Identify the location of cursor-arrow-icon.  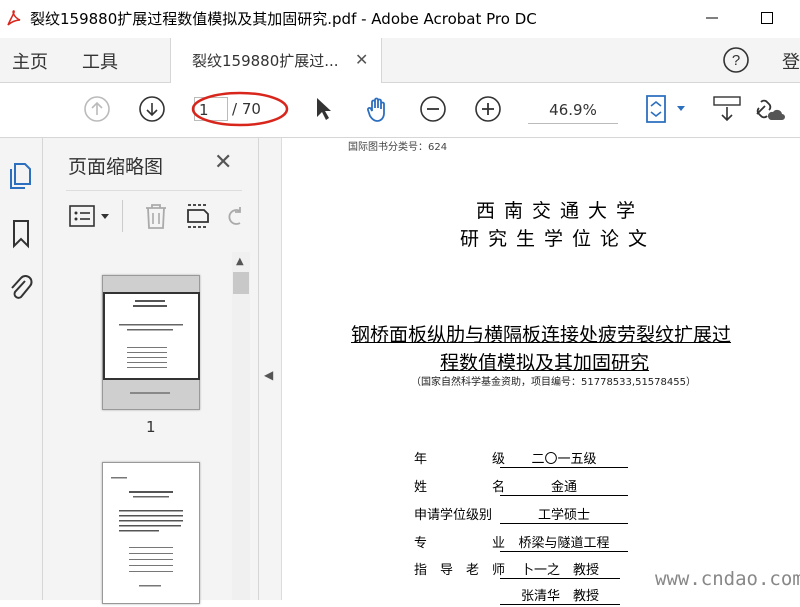
(324, 109).